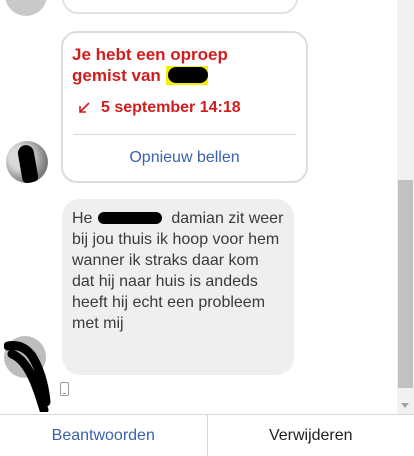 The width and height of the screenshot is (414, 456). Describe the element at coordinates (150, 54) in the screenshot. I see `missed-call-title-line1: Je hebt een oproep` at that location.